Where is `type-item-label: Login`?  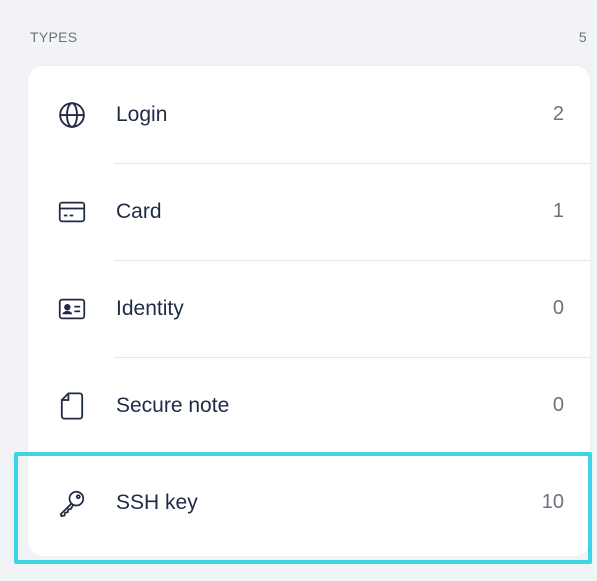
type-item-label: Login is located at coordinates (142, 114).